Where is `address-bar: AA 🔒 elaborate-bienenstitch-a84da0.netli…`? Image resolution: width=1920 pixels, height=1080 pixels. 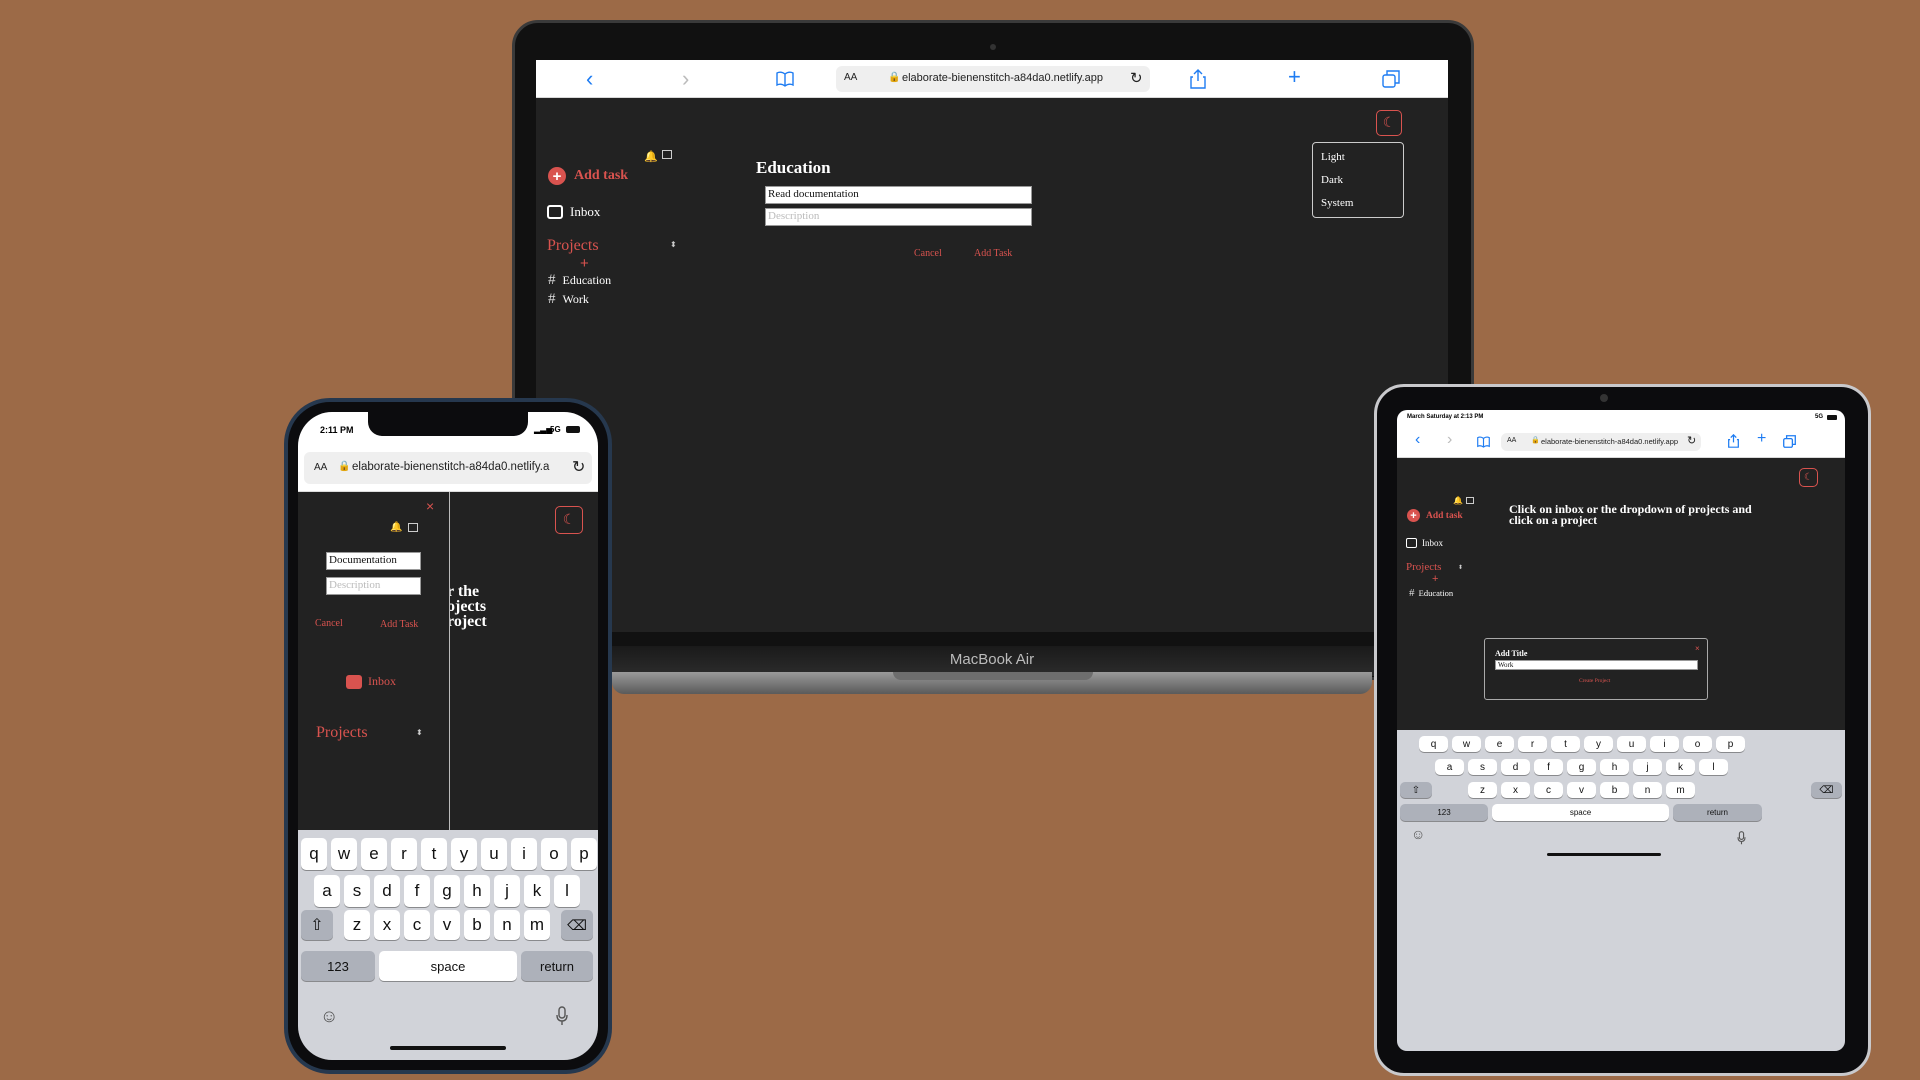 address-bar: AA 🔒 elaborate-bienenstitch-a84da0.netli… is located at coordinates (1601, 442).